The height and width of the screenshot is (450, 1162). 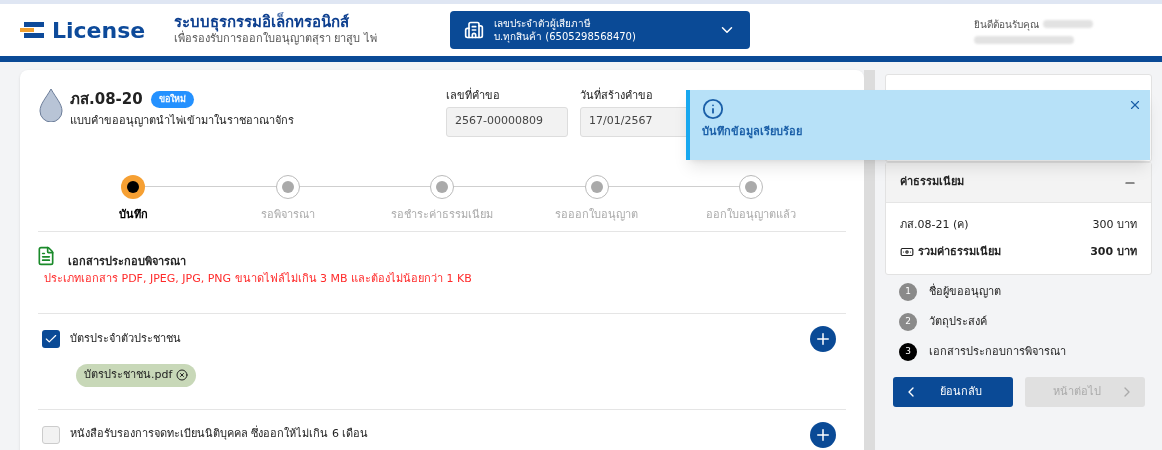 I want to click on remove-icon, so click(x=182, y=375).